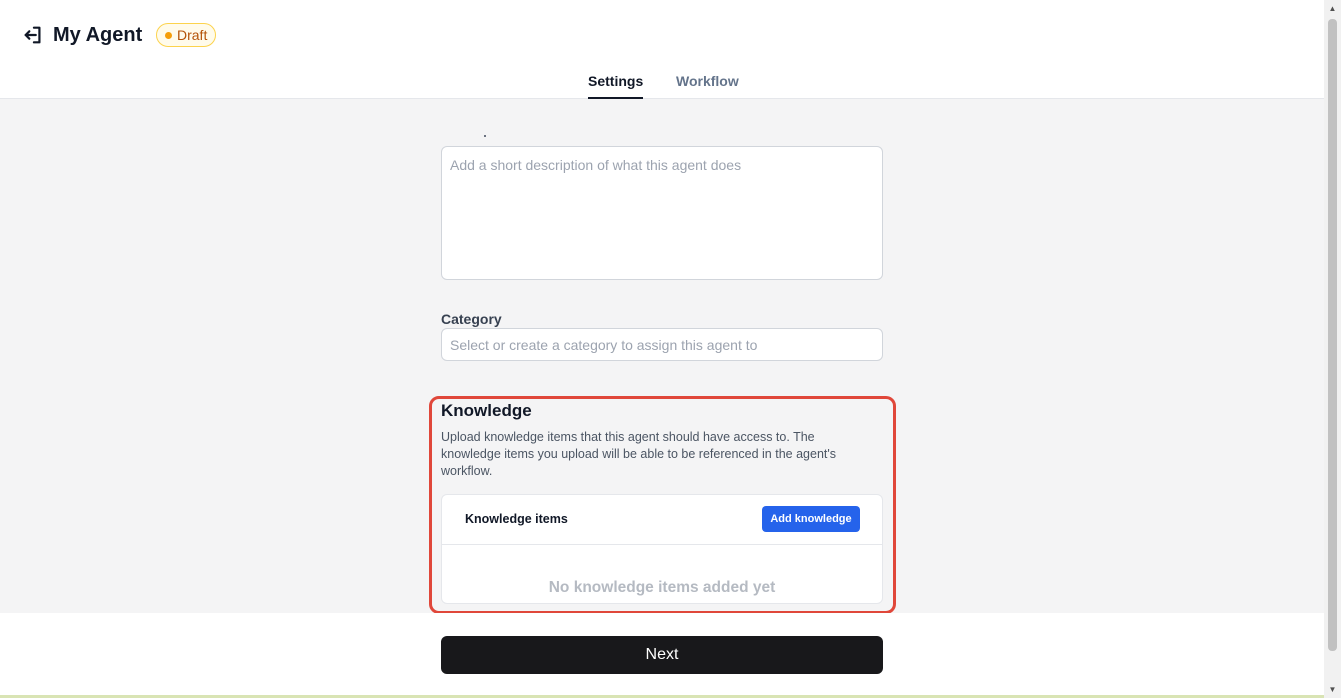 This screenshot has width=1341, height=698. Describe the element at coordinates (662, 655) in the screenshot. I see `next-button: Next` at that location.